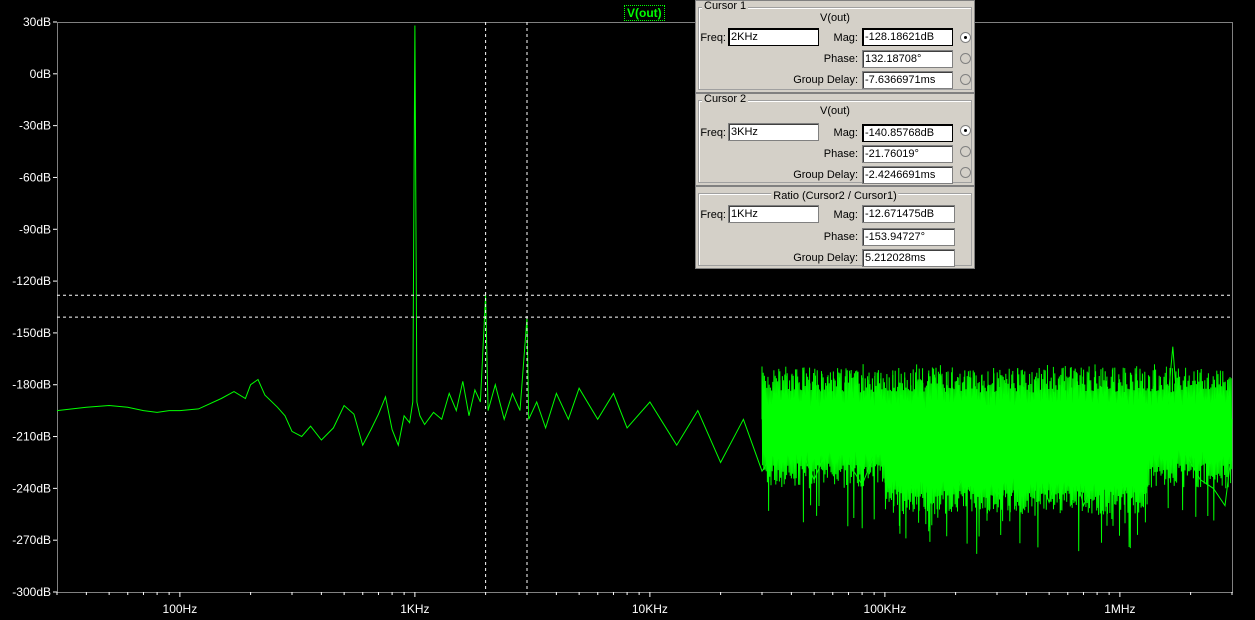 The image size is (1255, 620). Describe the element at coordinates (35, 229) in the screenshot. I see `y-tick-label: -90dB` at that location.